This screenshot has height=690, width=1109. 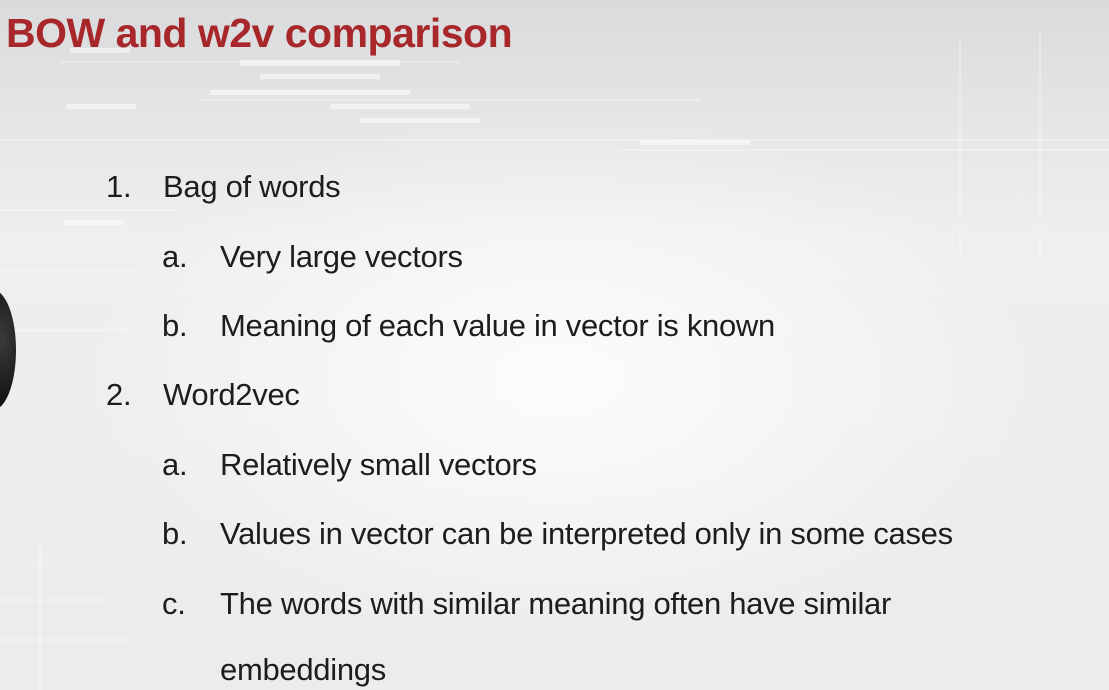 What do you see at coordinates (231, 394) in the screenshot?
I see `list-item-text: Word2vec` at bounding box center [231, 394].